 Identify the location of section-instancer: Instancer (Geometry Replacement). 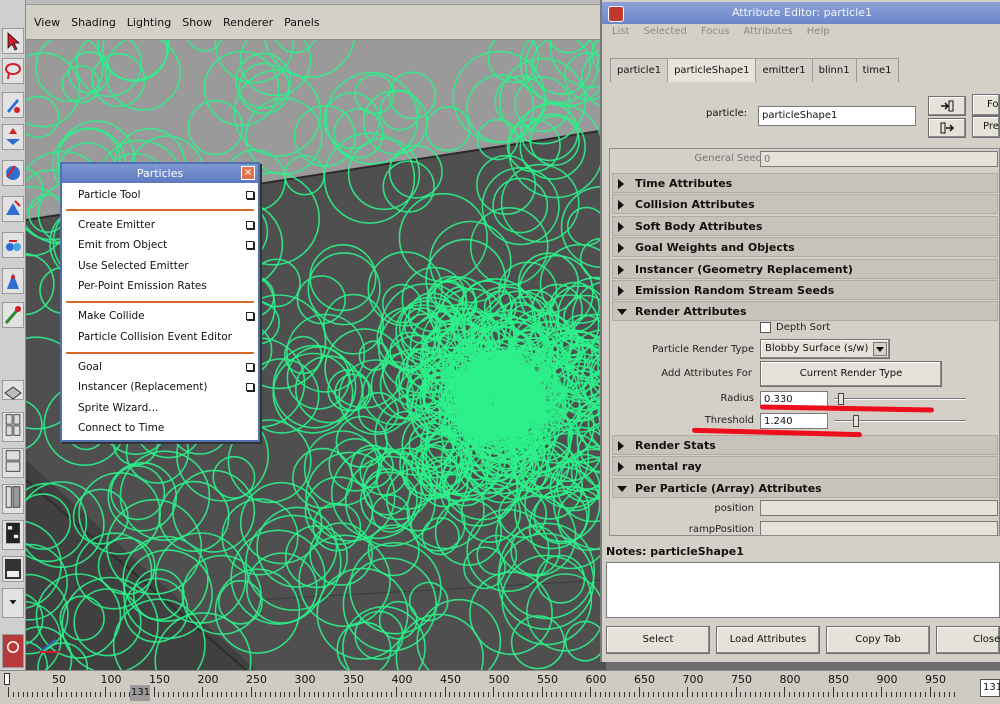
(805, 269).